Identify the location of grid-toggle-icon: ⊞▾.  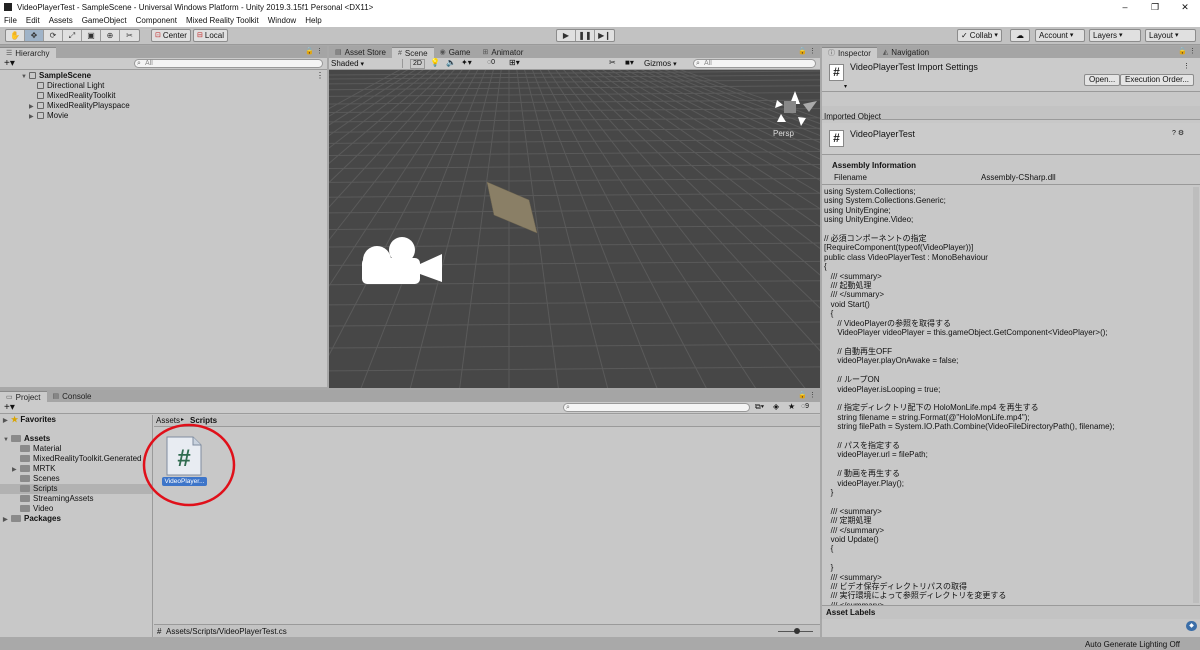
(514, 62).